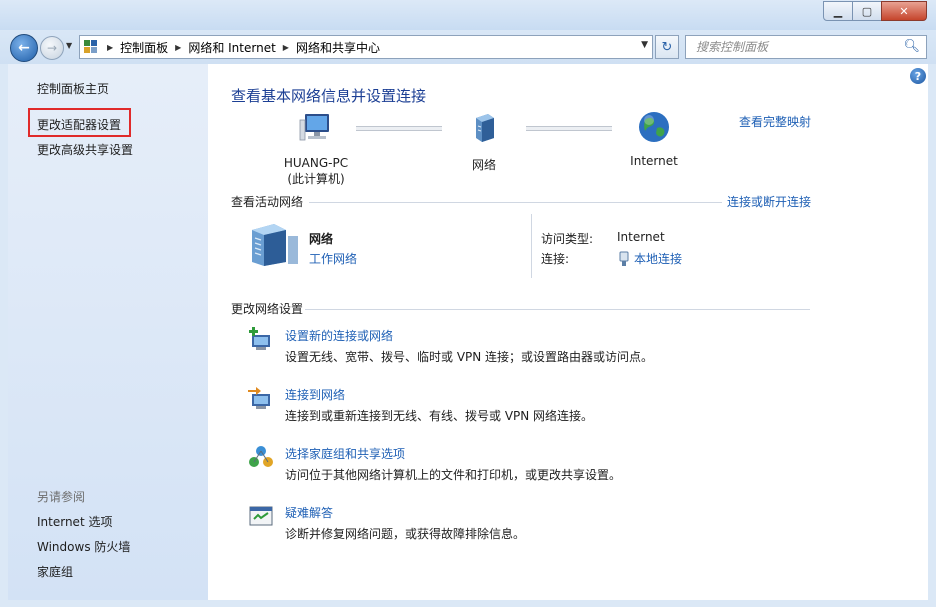 The image size is (936, 607). Describe the element at coordinates (55, 571) in the screenshot. I see `see-also-homegroup: 家庭组` at that location.